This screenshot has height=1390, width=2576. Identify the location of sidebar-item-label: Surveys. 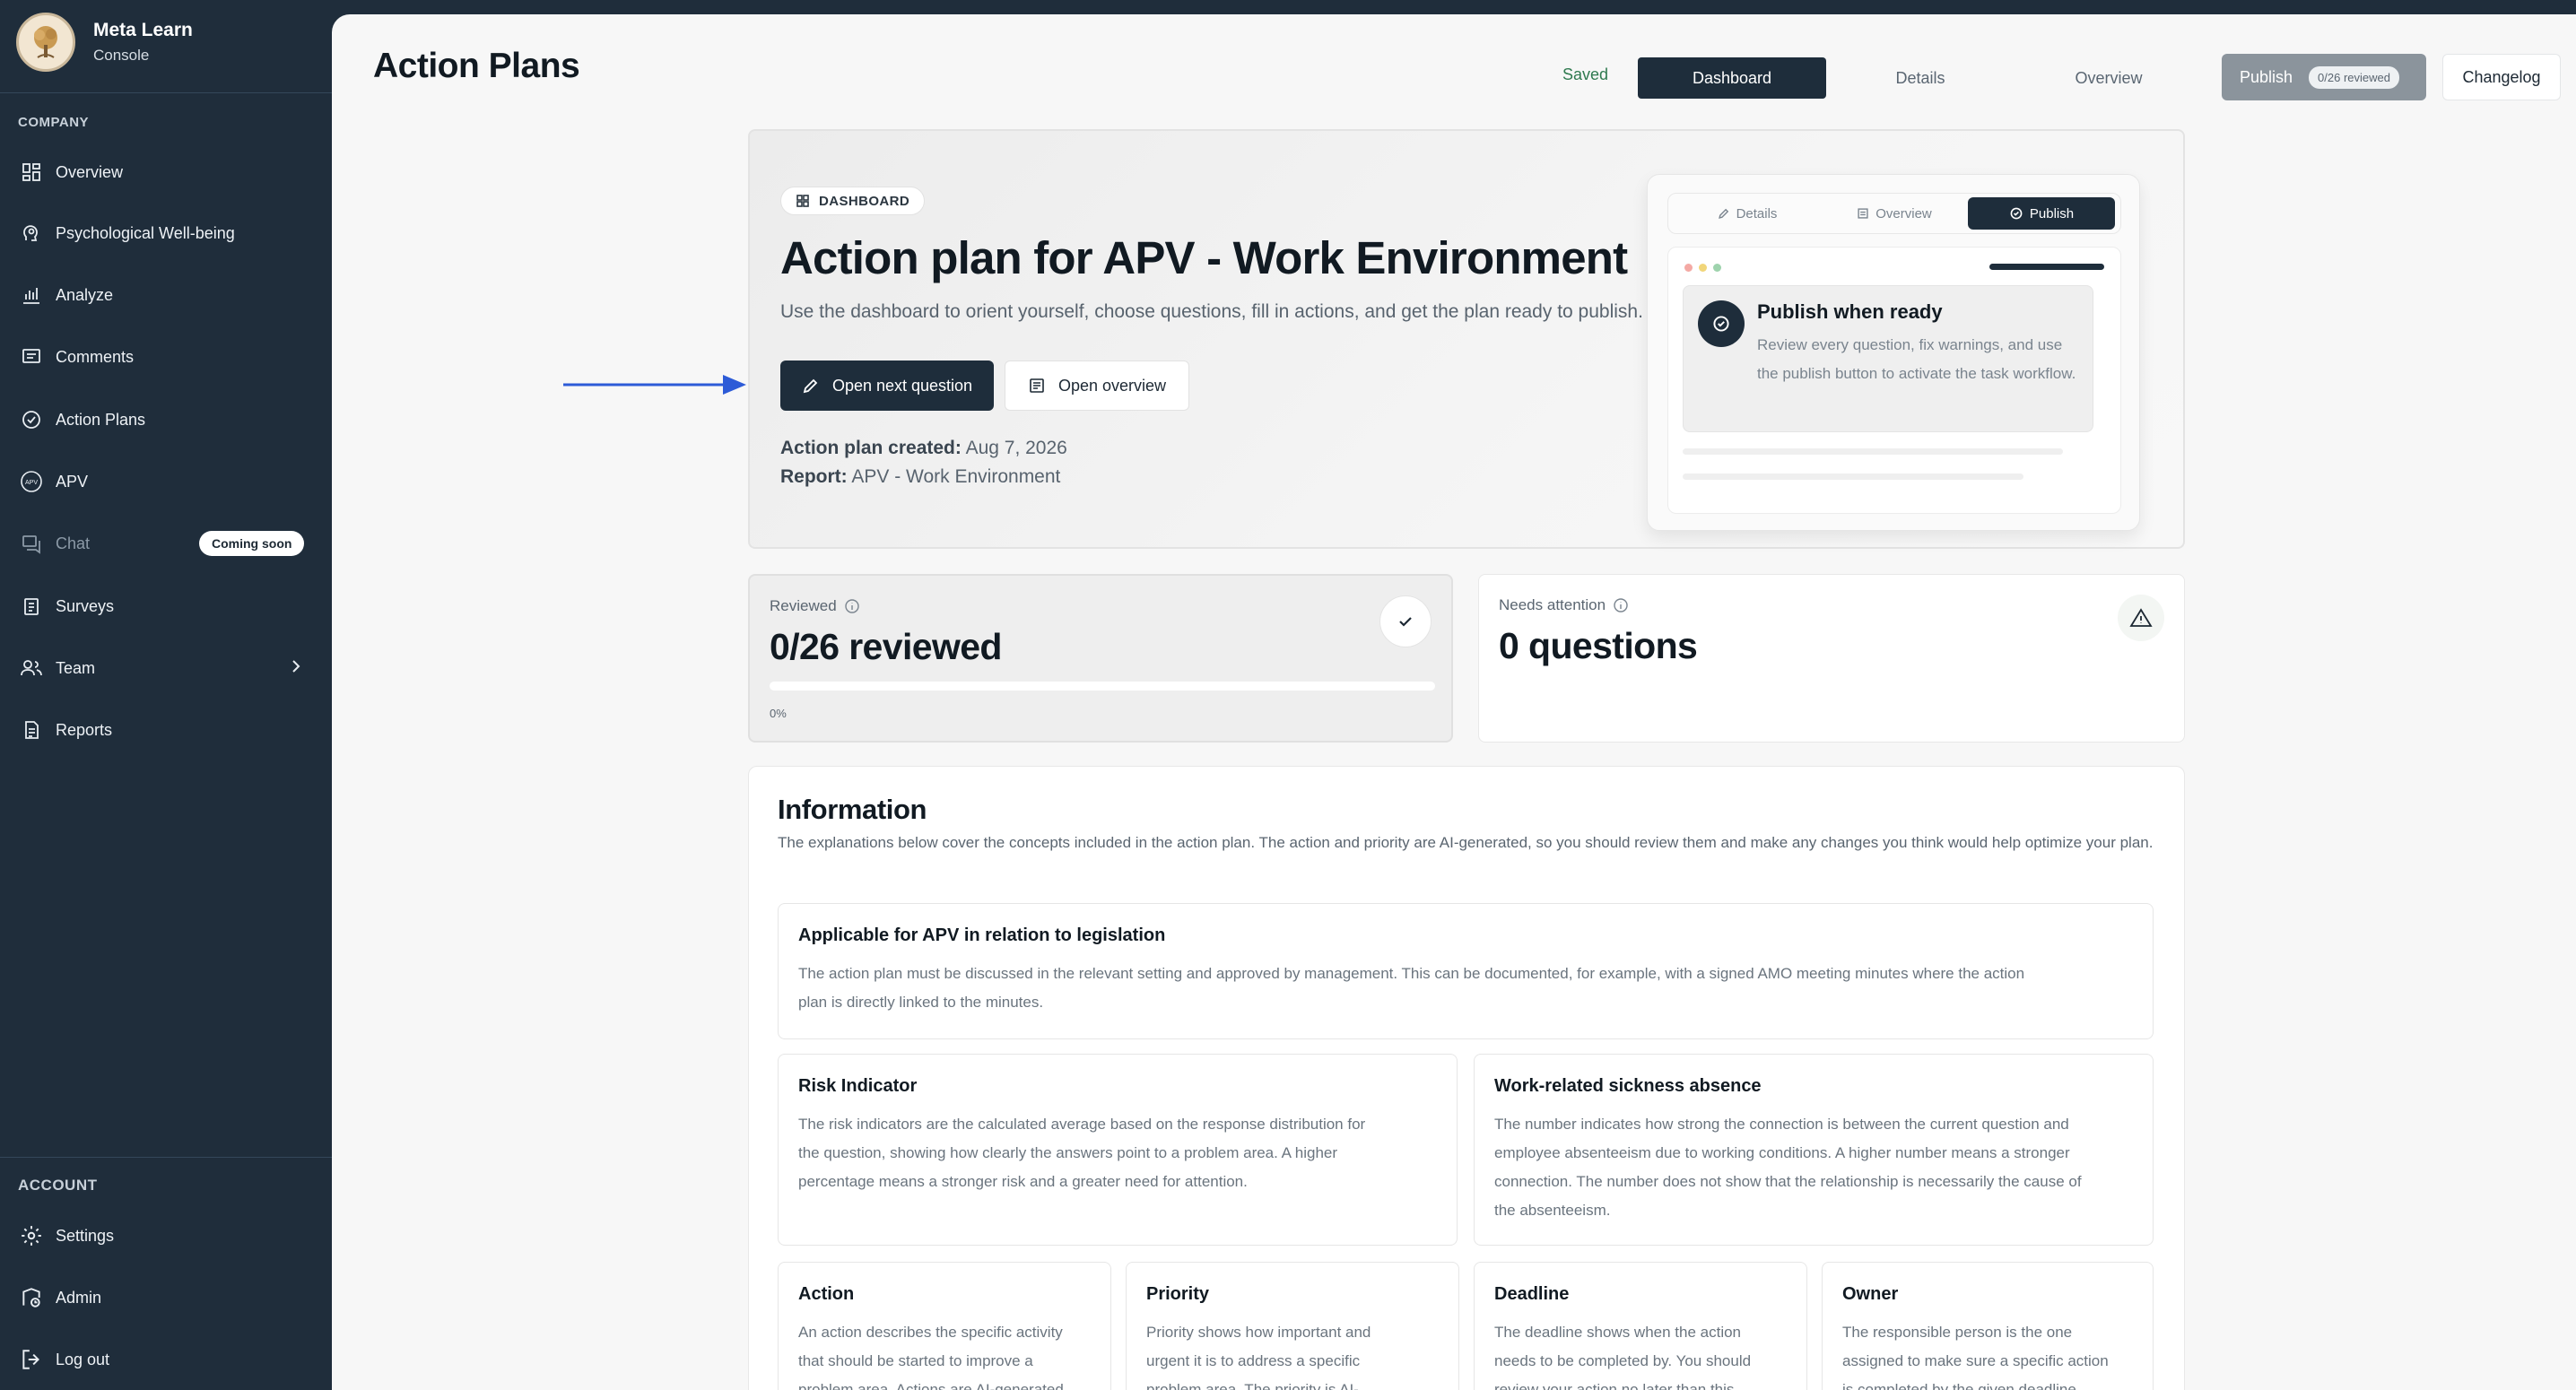
(85, 605).